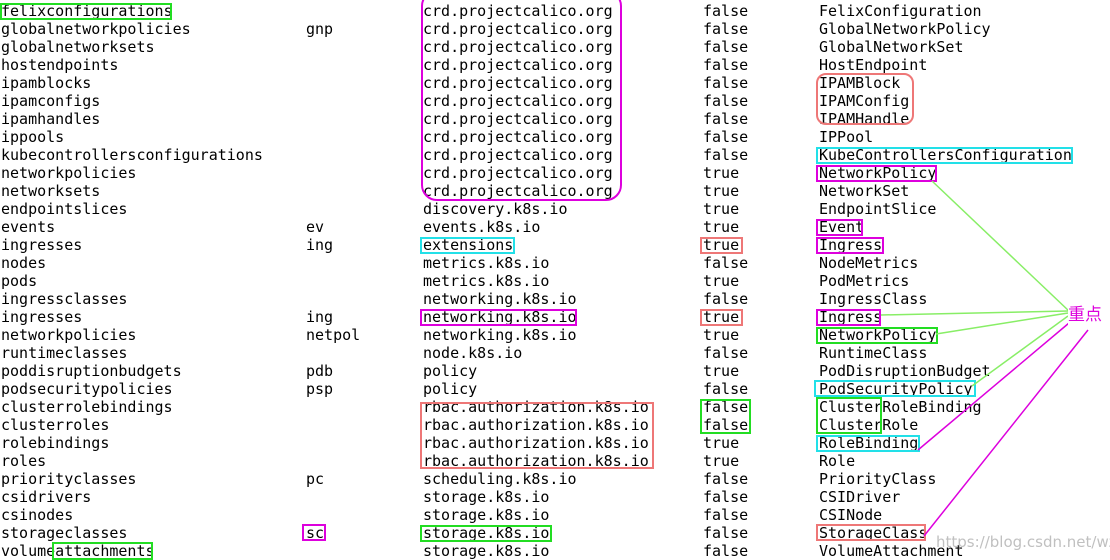 The width and height of the screenshot is (1110, 560). Describe the element at coordinates (900, 11) in the screenshot. I see `resource-kind: FelixConfiguration` at that location.